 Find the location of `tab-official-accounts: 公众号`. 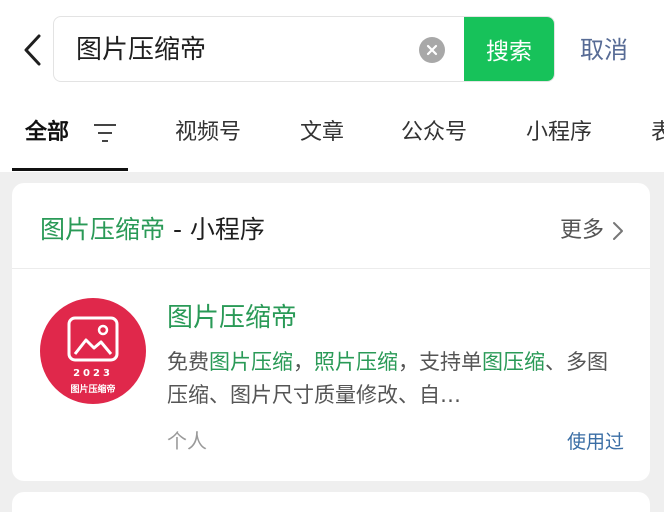

tab-official-accounts: 公众号 is located at coordinates (434, 133).